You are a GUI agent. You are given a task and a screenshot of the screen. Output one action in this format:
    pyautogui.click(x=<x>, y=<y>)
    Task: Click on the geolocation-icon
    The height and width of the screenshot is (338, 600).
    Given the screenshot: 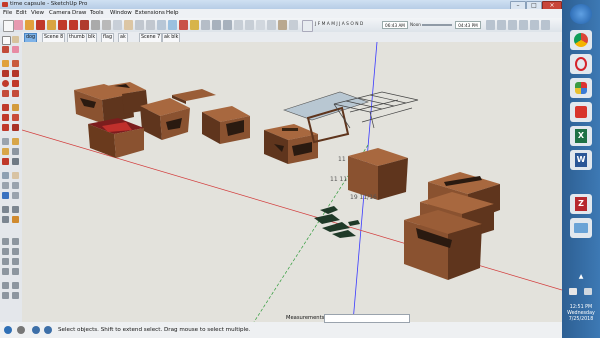 What is the action you would take?
    pyautogui.click(x=8, y=330)
    